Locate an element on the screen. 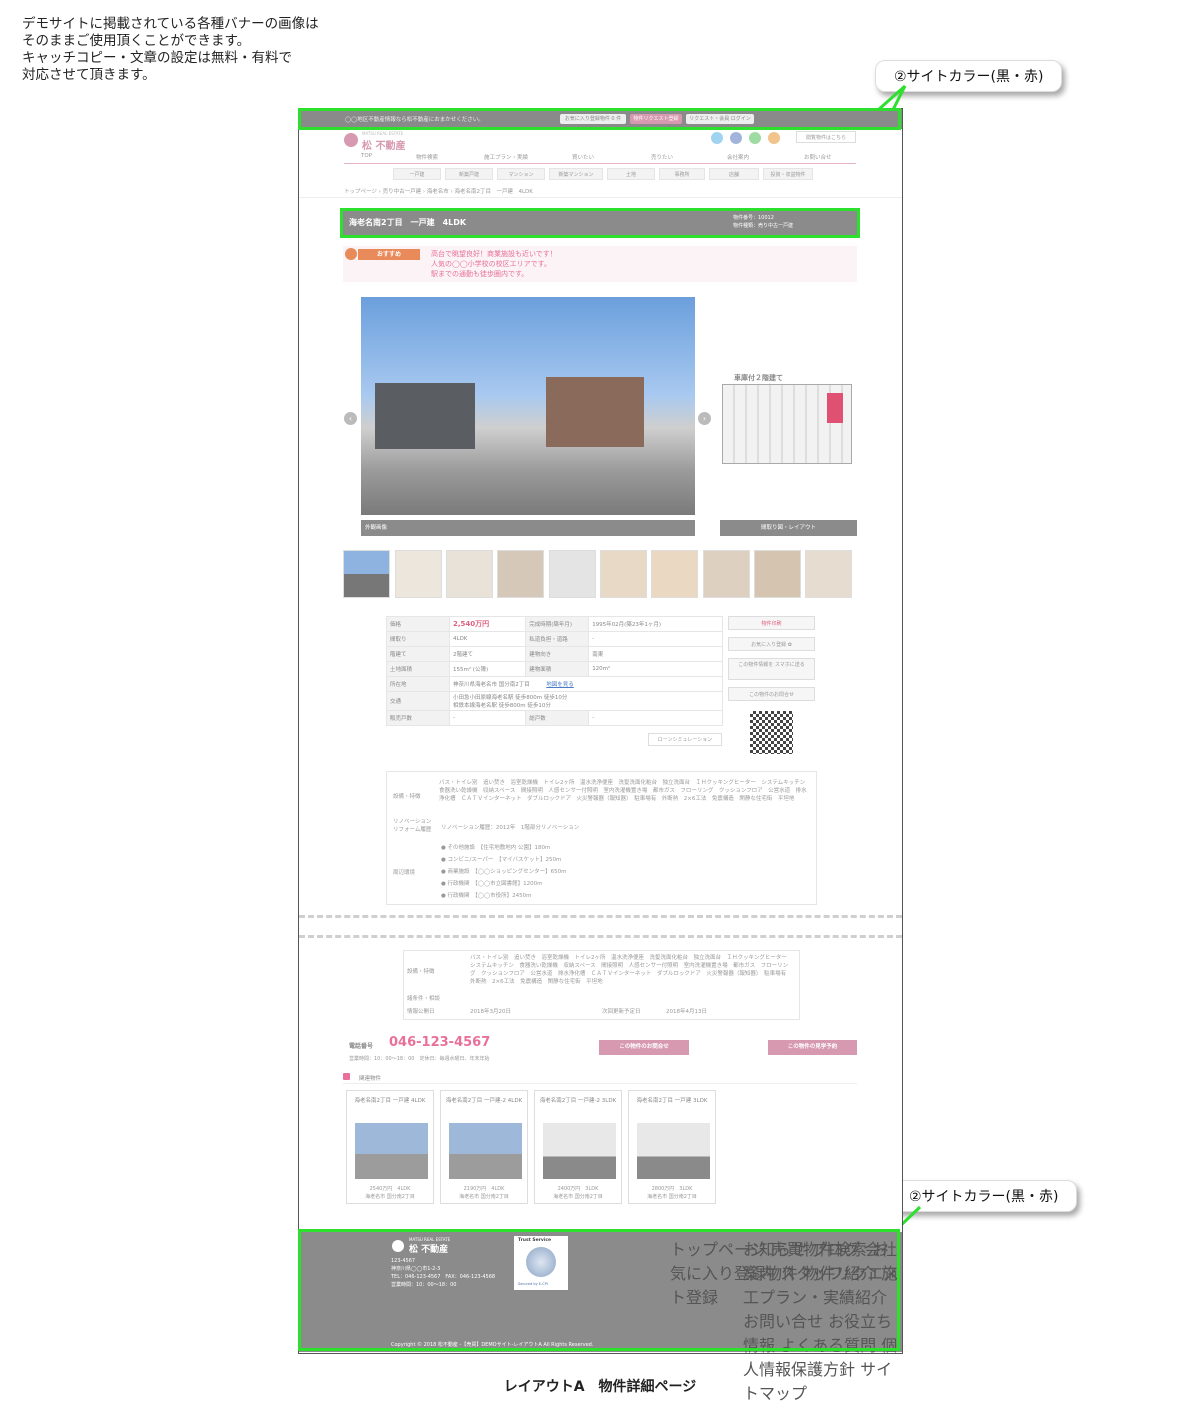 The width and height of the screenshot is (1200, 1420). spec-value: 南東 is located at coordinates (655, 654).